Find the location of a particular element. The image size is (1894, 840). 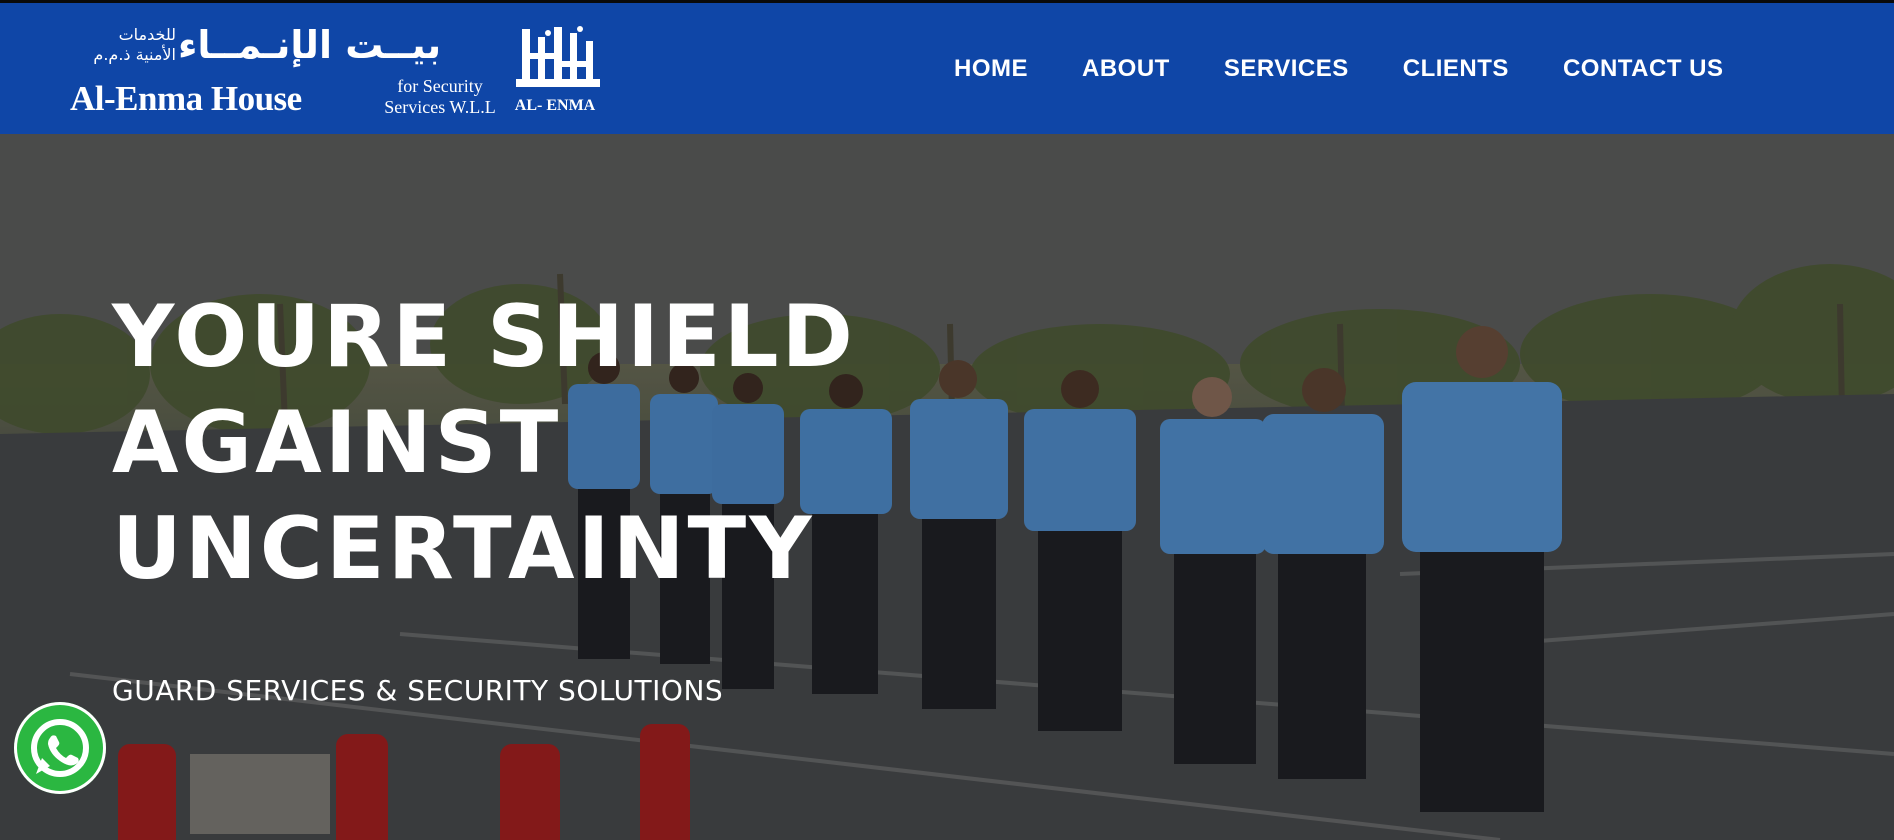

nav-home: HOME is located at coordinates (991, 69).